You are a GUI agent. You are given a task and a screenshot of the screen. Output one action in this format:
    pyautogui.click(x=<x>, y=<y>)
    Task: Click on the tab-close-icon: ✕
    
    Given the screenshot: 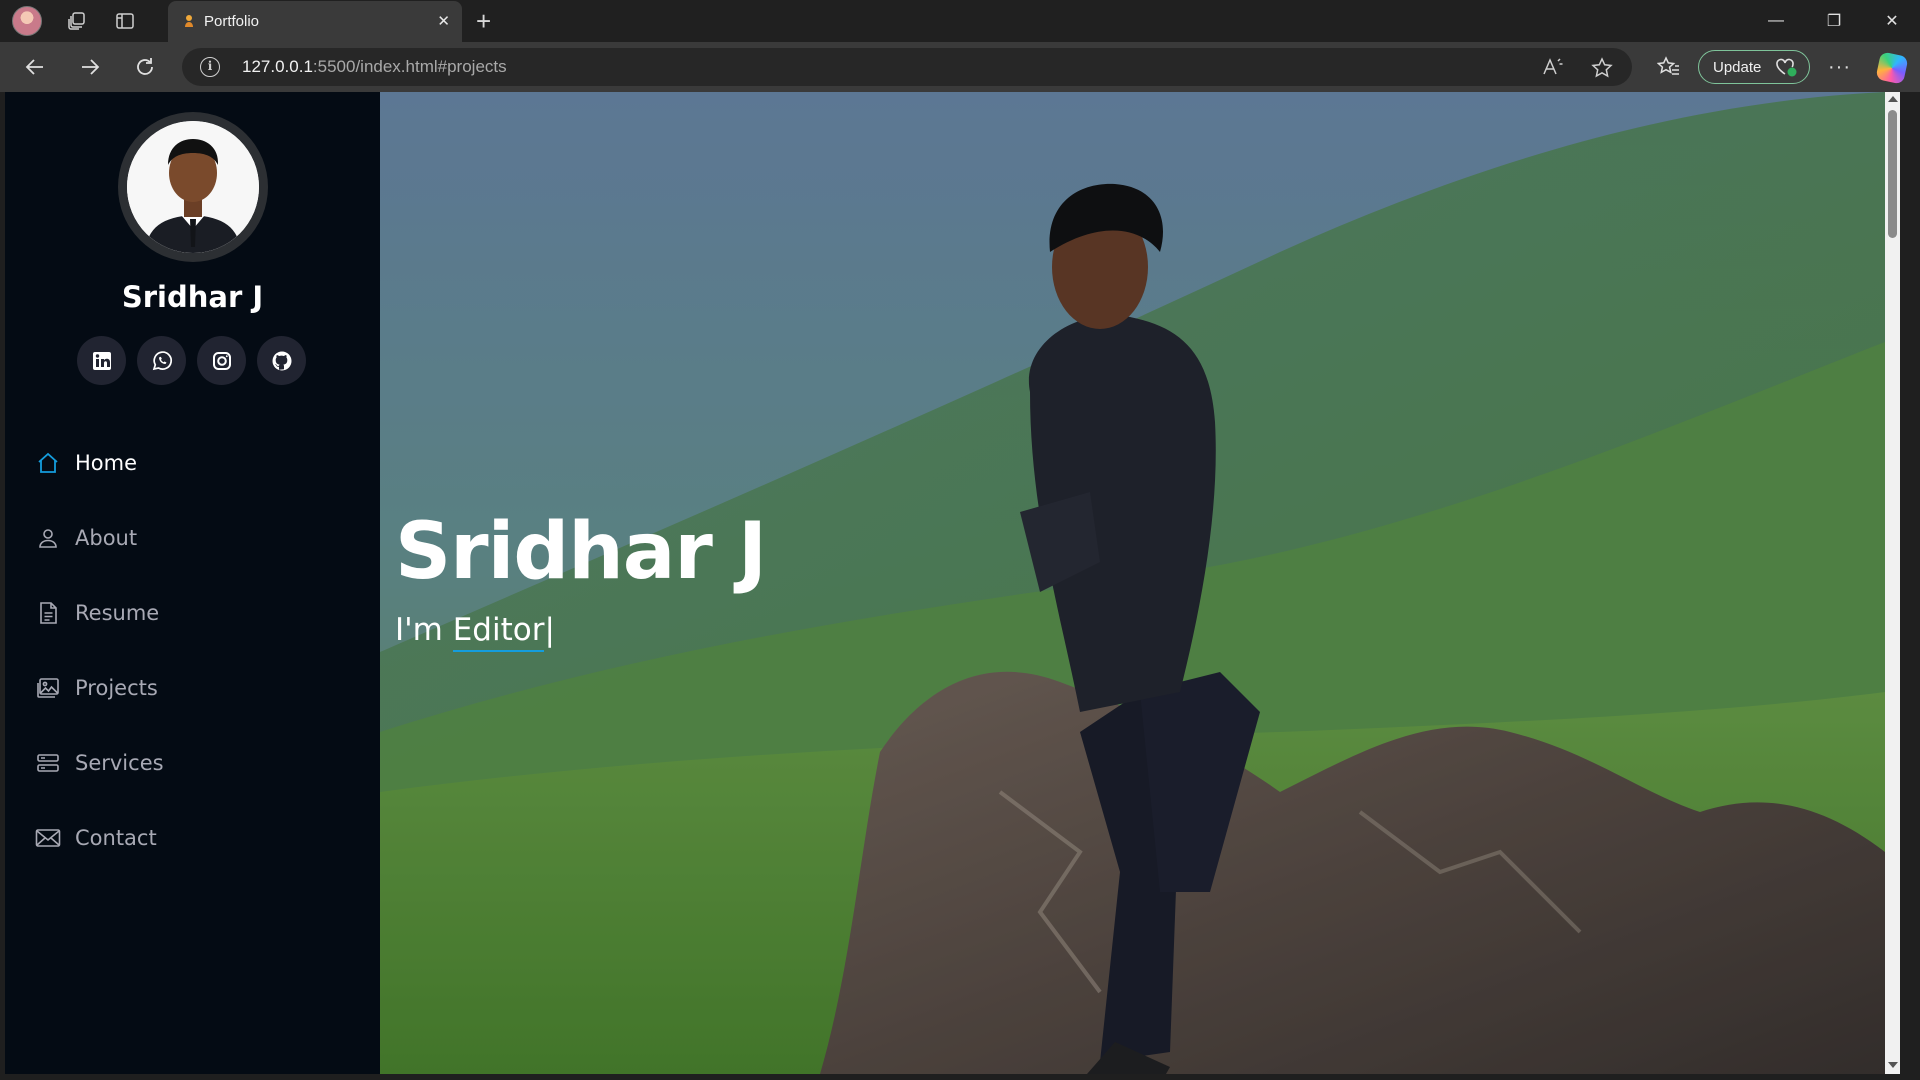 What is the action you would take?
    pyautogui.click(x=443, y=21)
    